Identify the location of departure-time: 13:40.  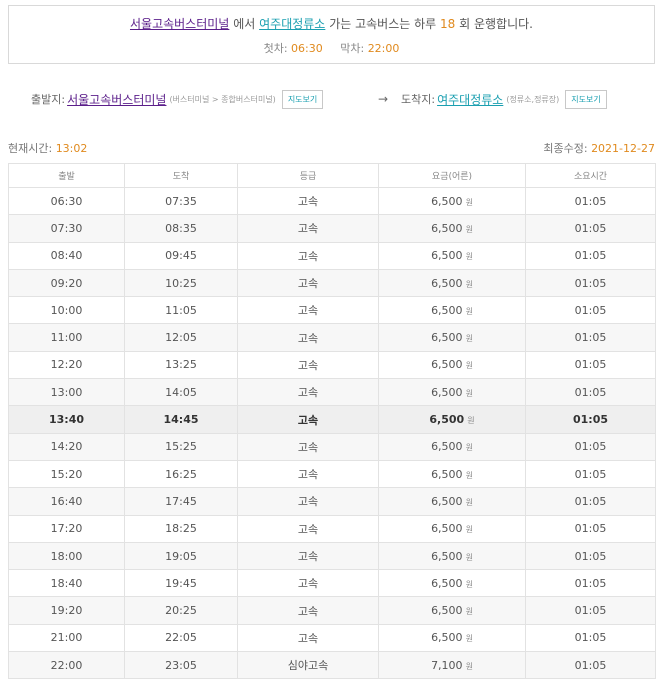
(66, 419).